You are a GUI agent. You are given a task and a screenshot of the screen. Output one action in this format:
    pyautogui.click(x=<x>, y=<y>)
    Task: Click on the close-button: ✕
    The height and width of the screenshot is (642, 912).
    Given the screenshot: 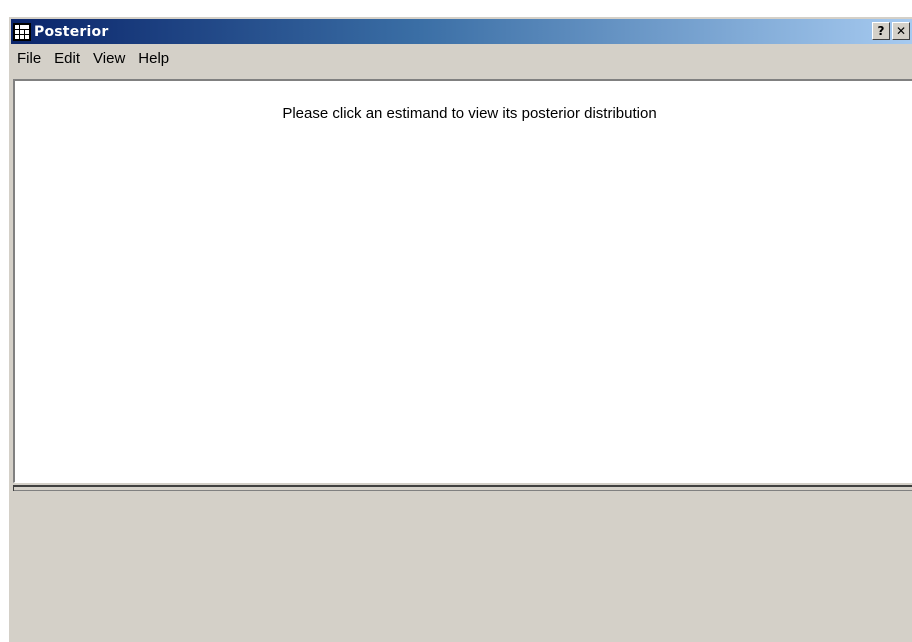 What is the action you would take?
    pyautogui.click(x=901, y=31)
    